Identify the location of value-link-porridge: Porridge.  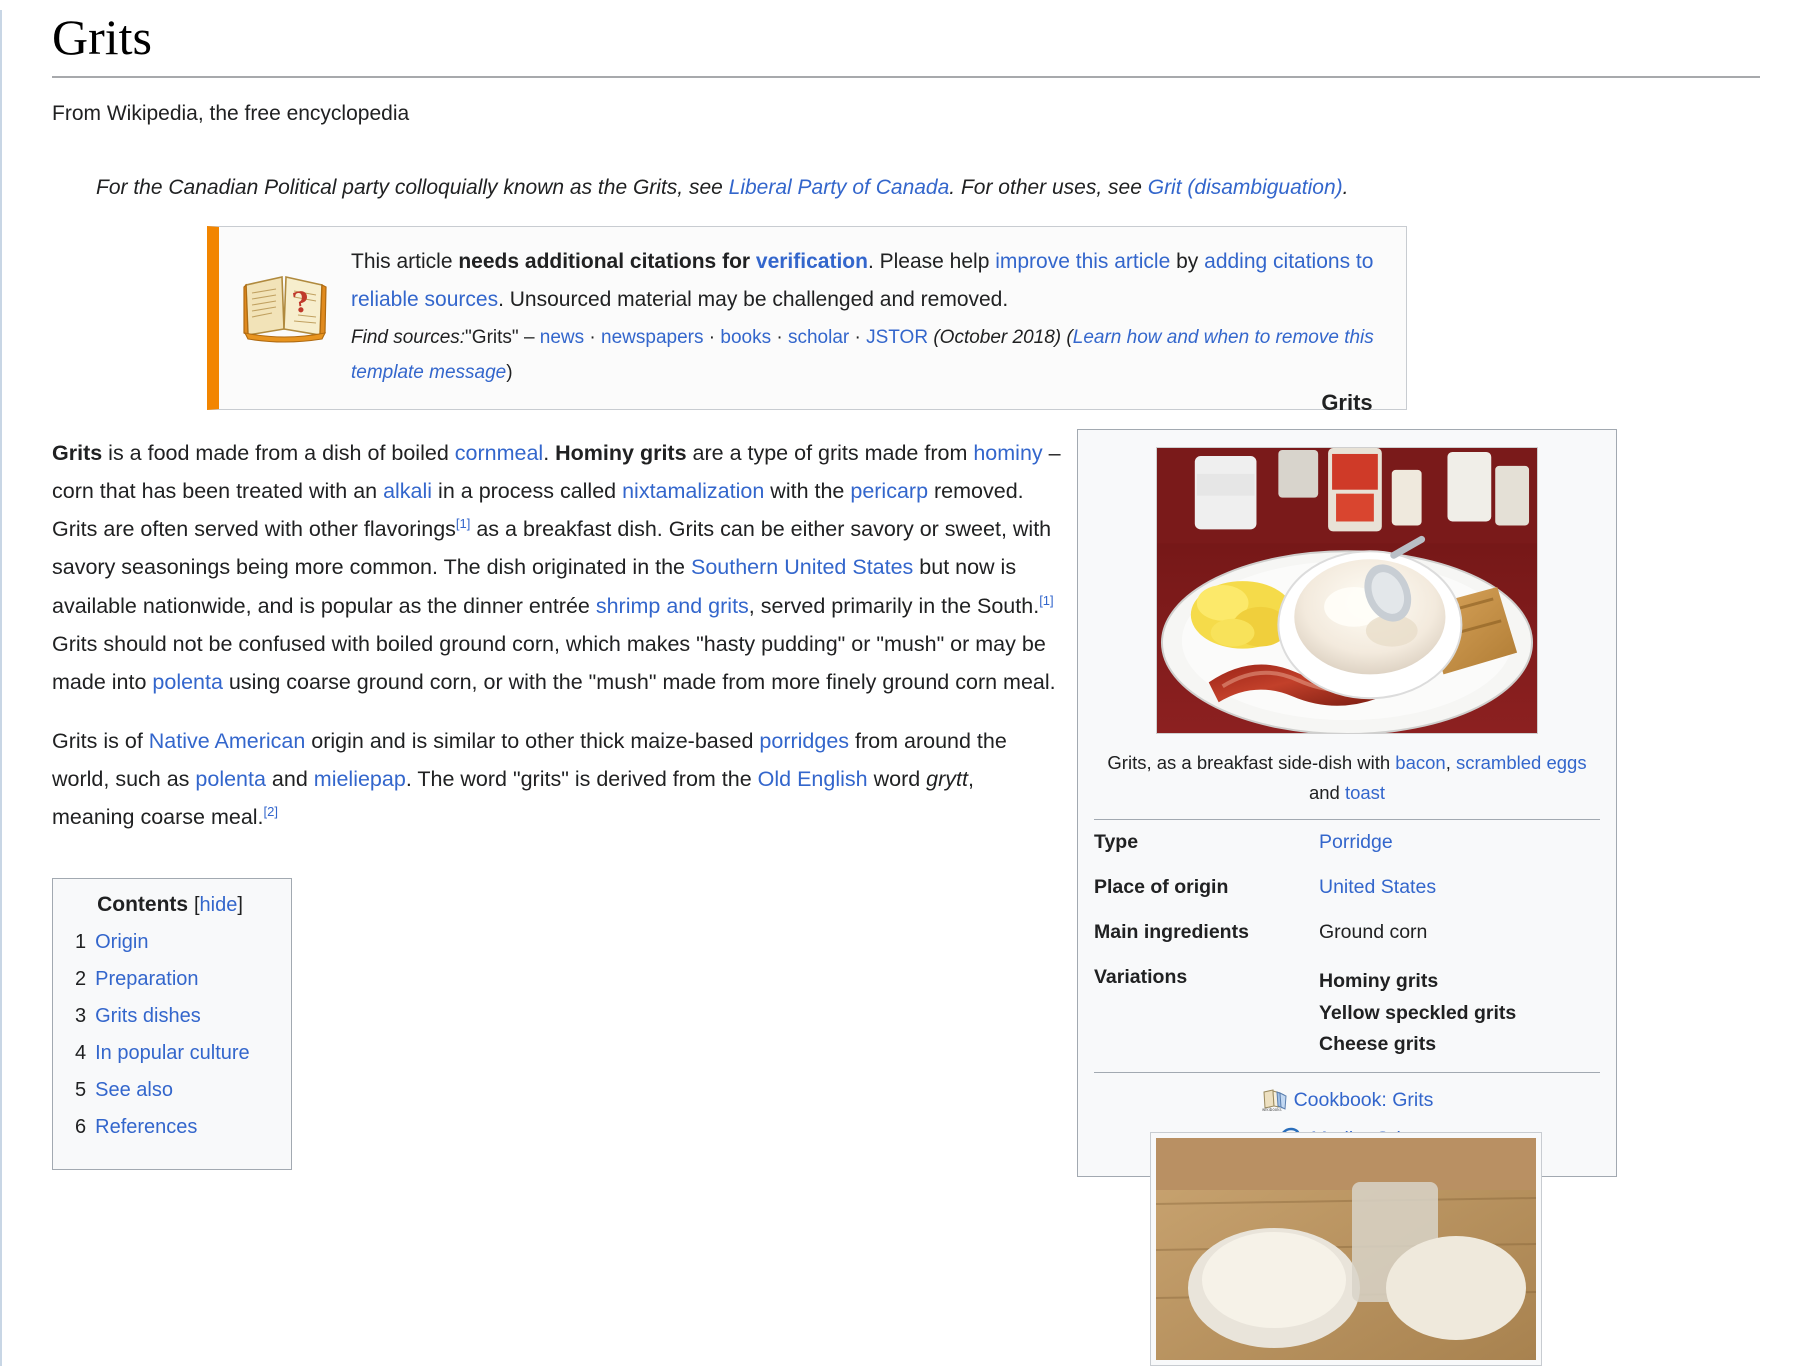
(1356, 842).